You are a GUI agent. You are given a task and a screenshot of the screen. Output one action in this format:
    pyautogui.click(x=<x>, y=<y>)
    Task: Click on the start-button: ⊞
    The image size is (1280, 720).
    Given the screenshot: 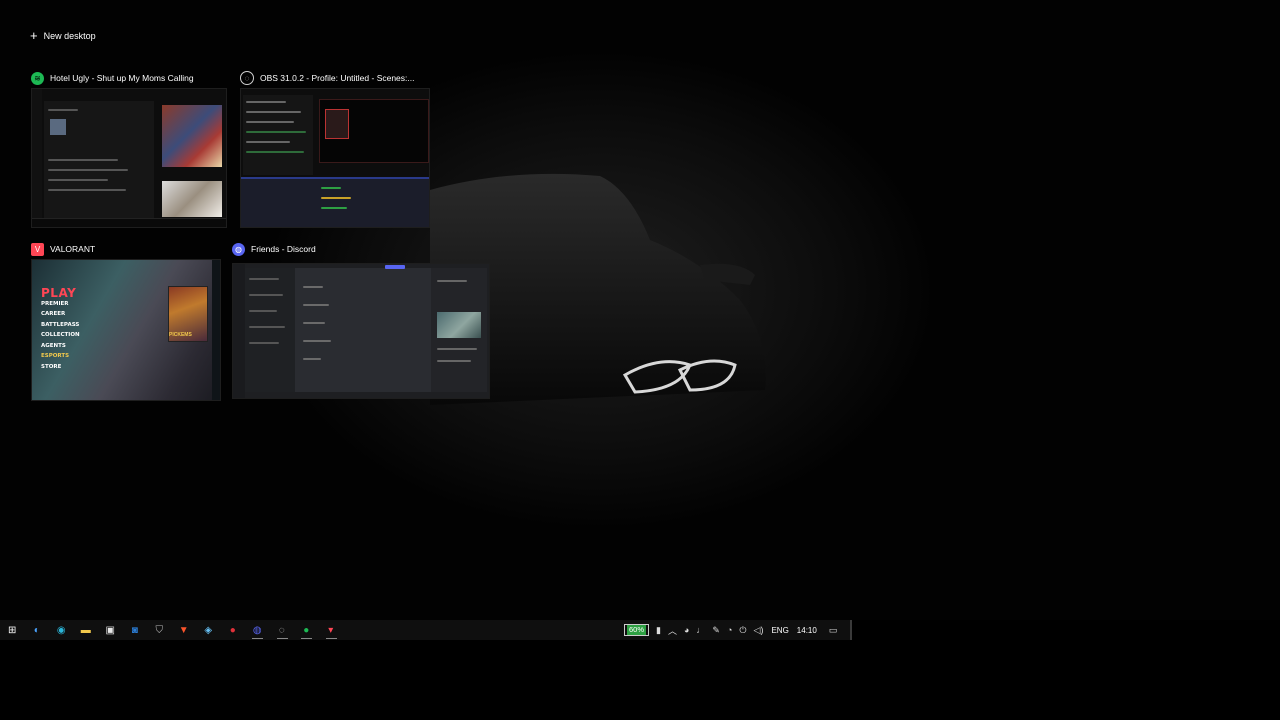 What is the action you would take?
    pyautogui.click(x=12, y=630)
    